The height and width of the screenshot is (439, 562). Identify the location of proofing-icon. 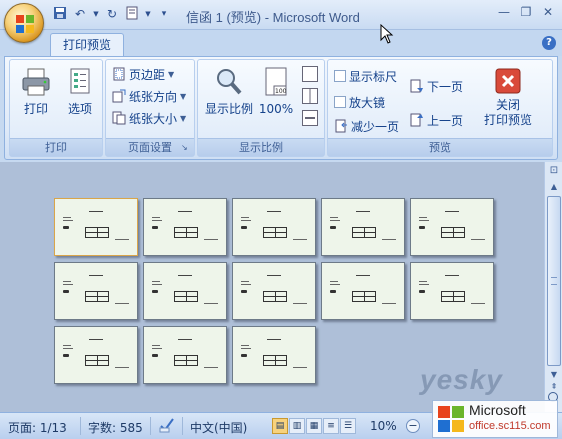
(167, 426).